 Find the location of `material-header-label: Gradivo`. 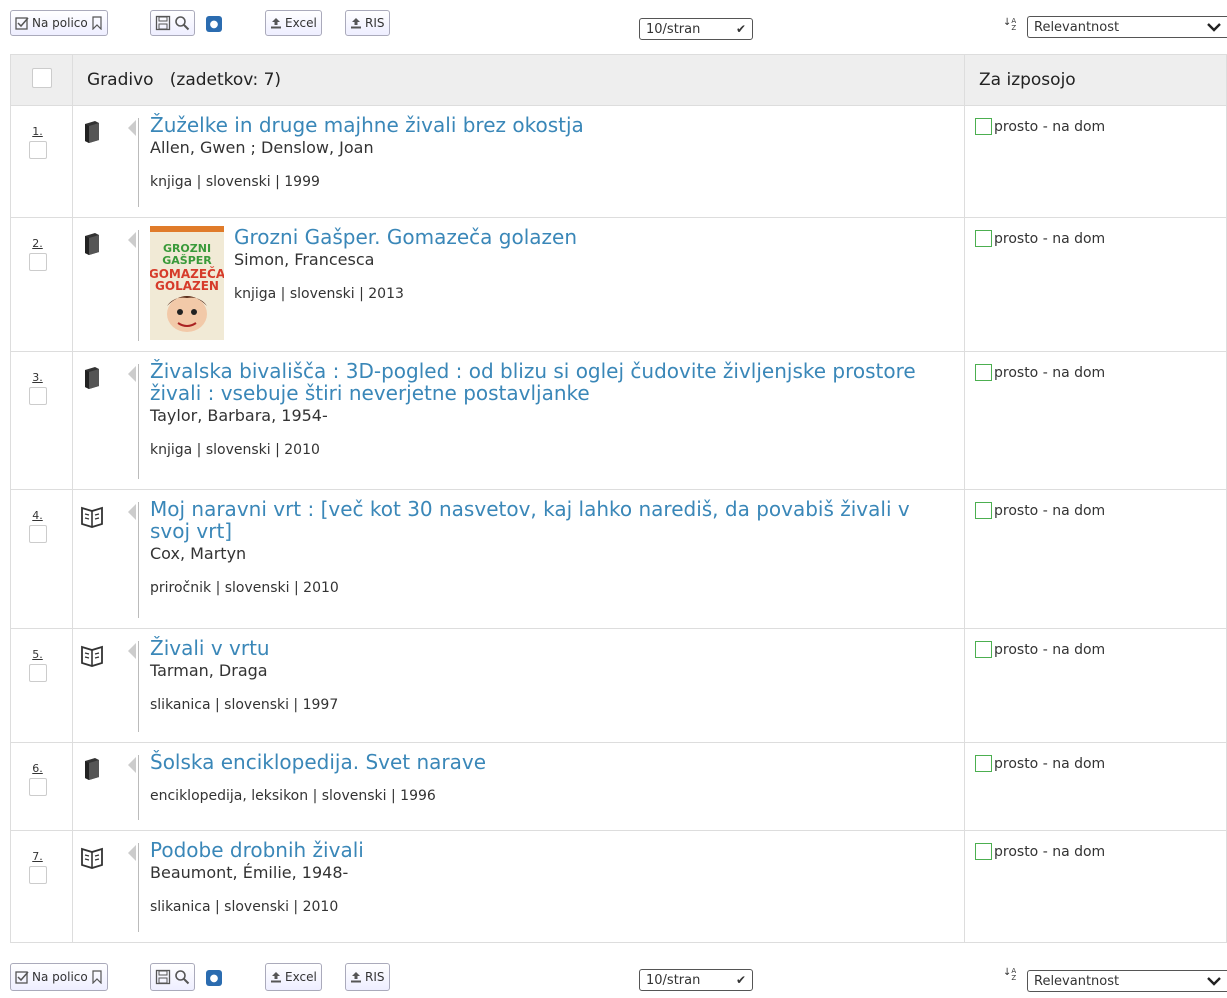

material-header-label: Gradivo is located at coordinates (120, 80).